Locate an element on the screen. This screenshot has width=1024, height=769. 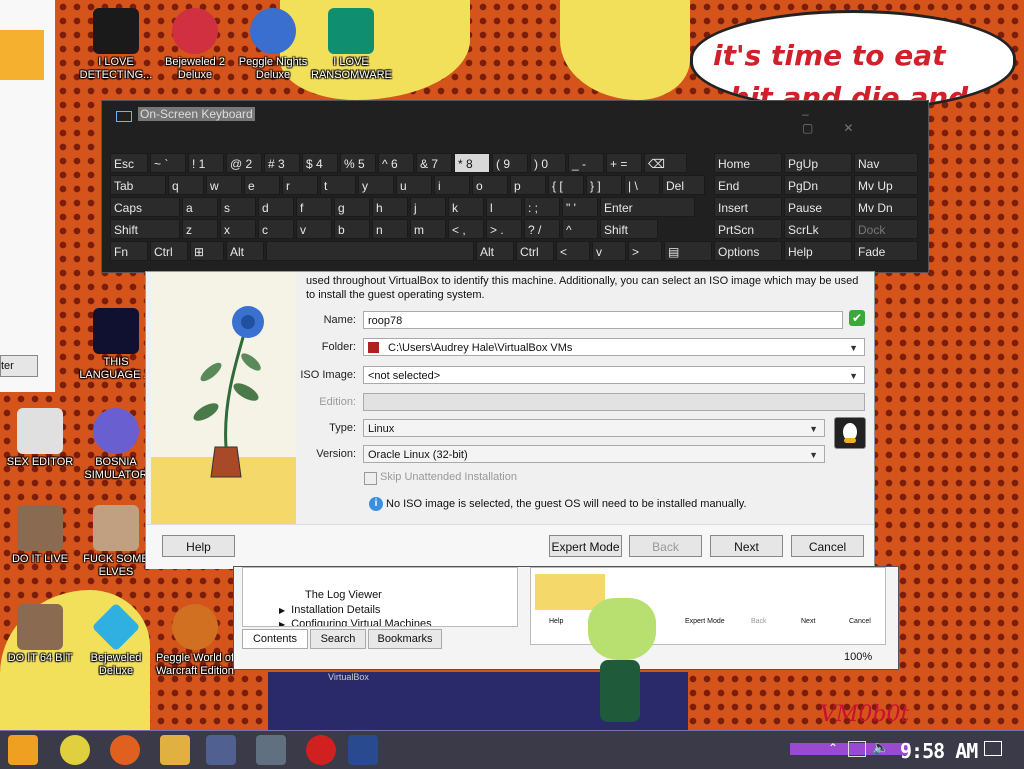
osk-key: s is located at coordinates (238, 207).